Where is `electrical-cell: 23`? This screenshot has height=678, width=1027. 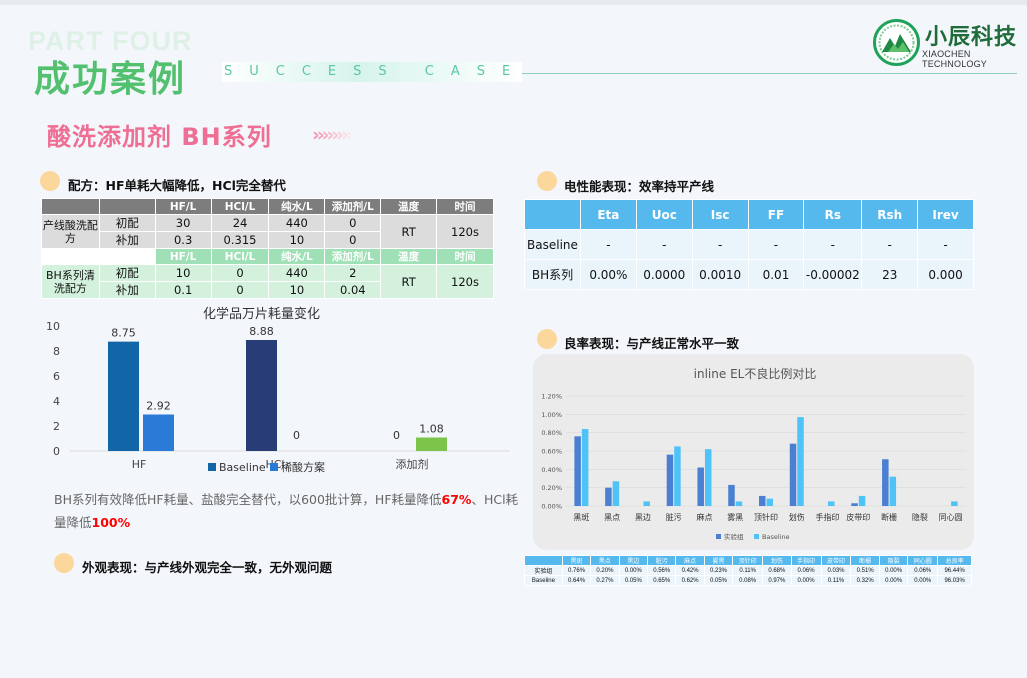
electrical-cell: 23 is located at coordinates (890, 274).